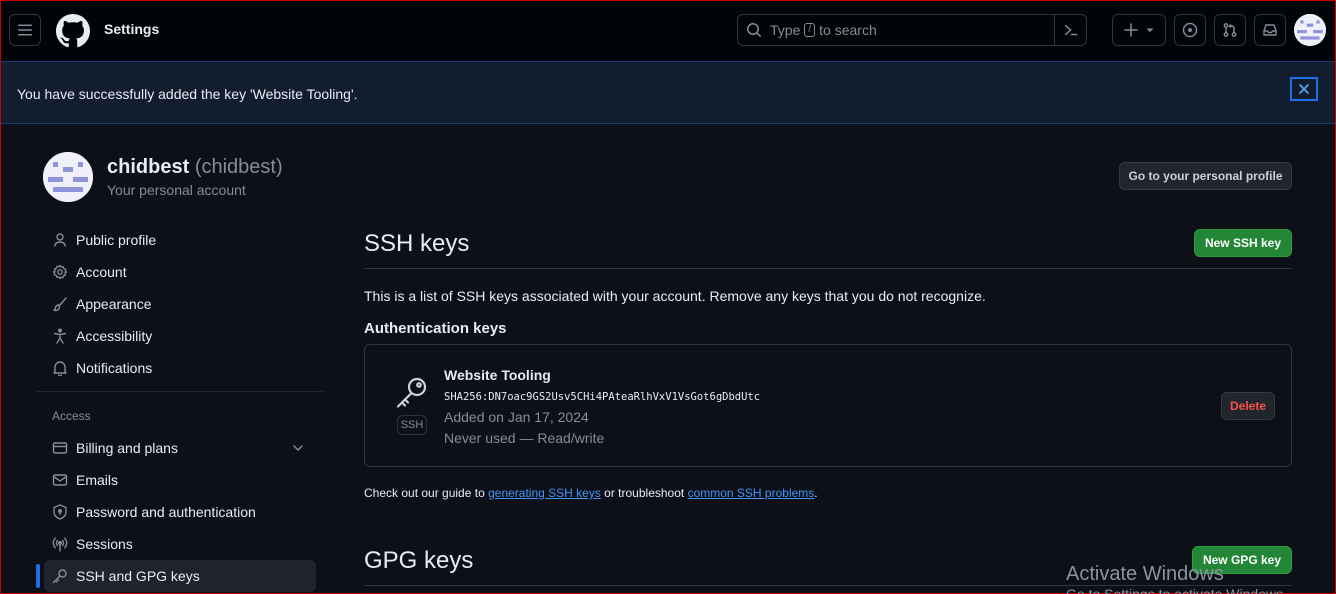  Describe the element at coordinates (101, 272) in the screenshot. I see `sidebar-item-label: Account` at that location.